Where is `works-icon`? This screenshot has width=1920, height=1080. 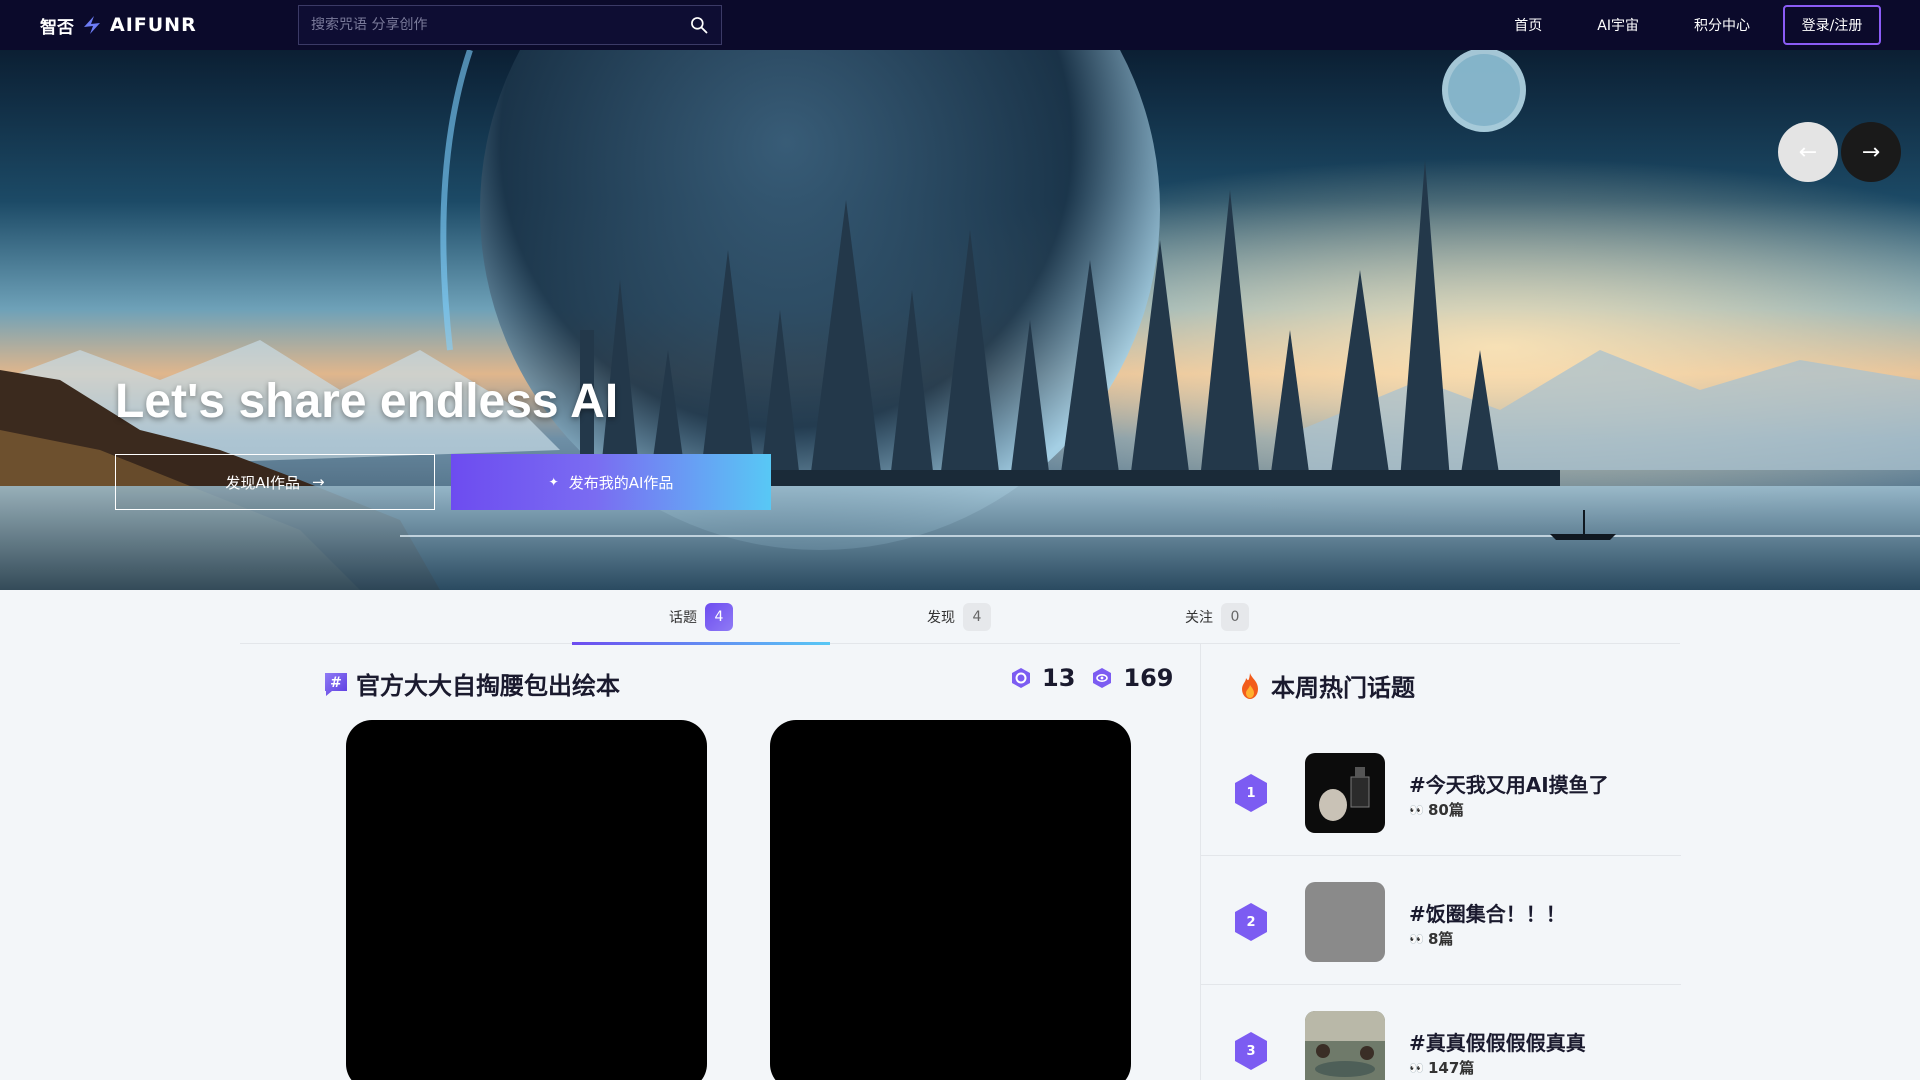 works-icon is located at coordinates (1021, 678).